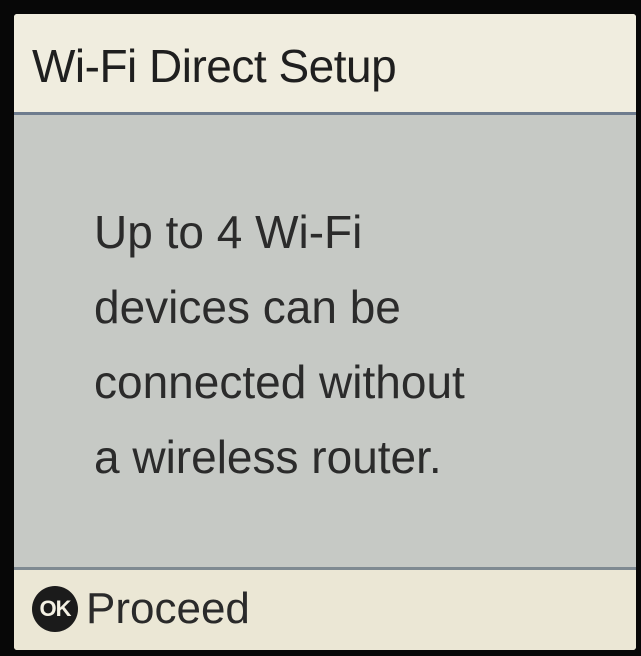  What do you see at coordinates (228, 232) in the screenshot?
I see `message-line-1: Up to 4 Wi-Fi` at bounding box center [228, 232].